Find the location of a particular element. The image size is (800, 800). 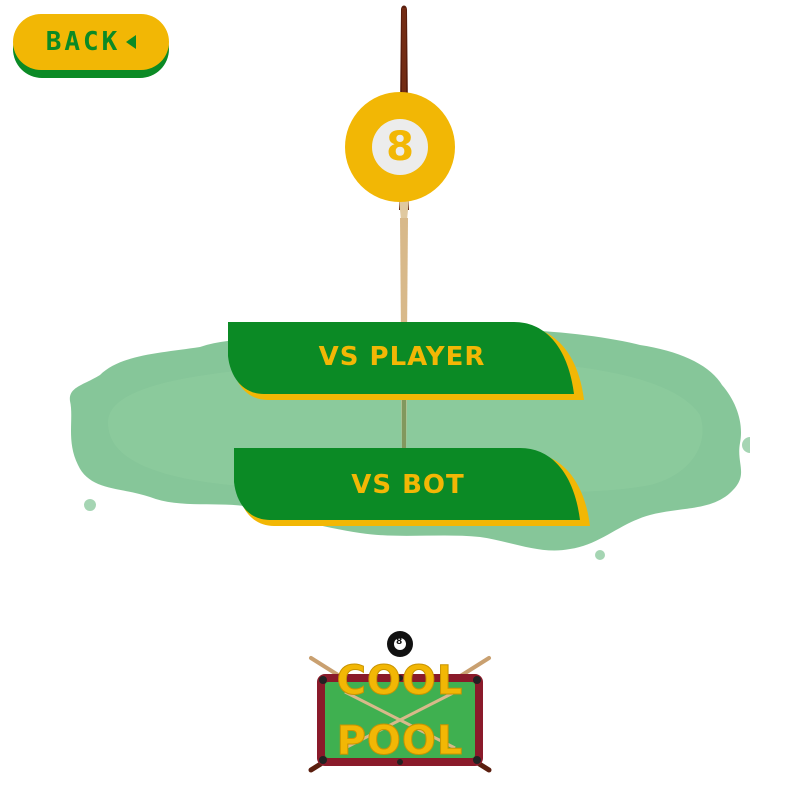

eight-ball-badge: 8 is located at coordinates (400, 147).